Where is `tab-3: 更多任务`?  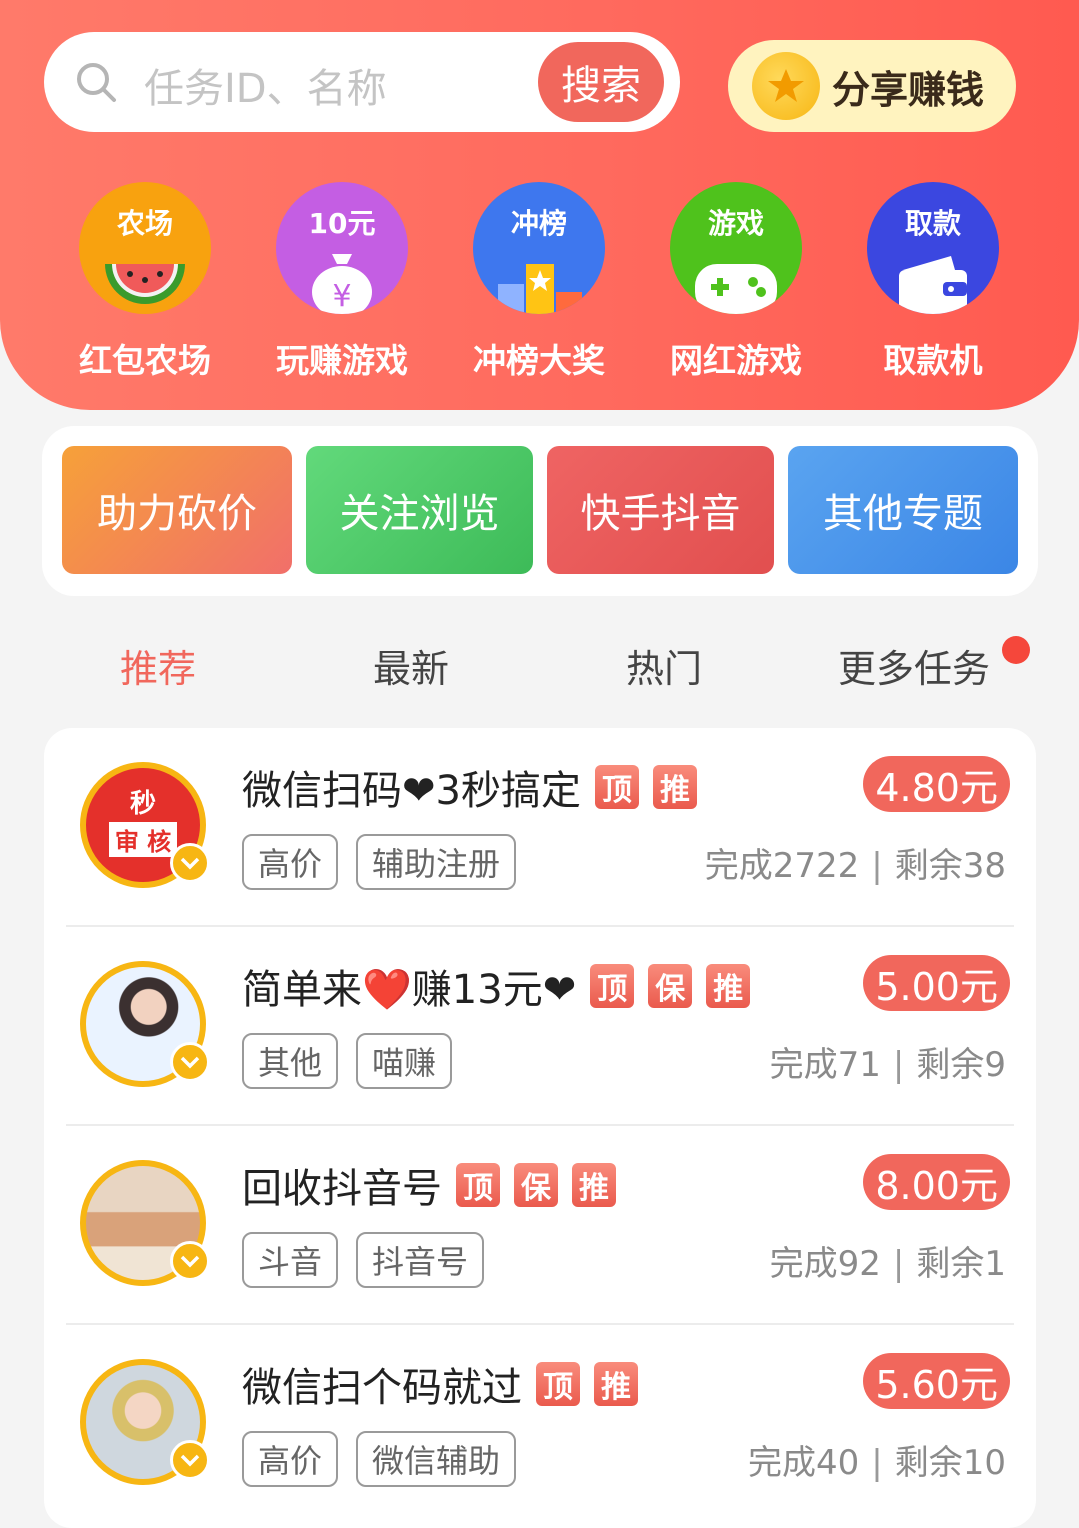 tab-3: 更多任务 is located at coordinates (914, 665).